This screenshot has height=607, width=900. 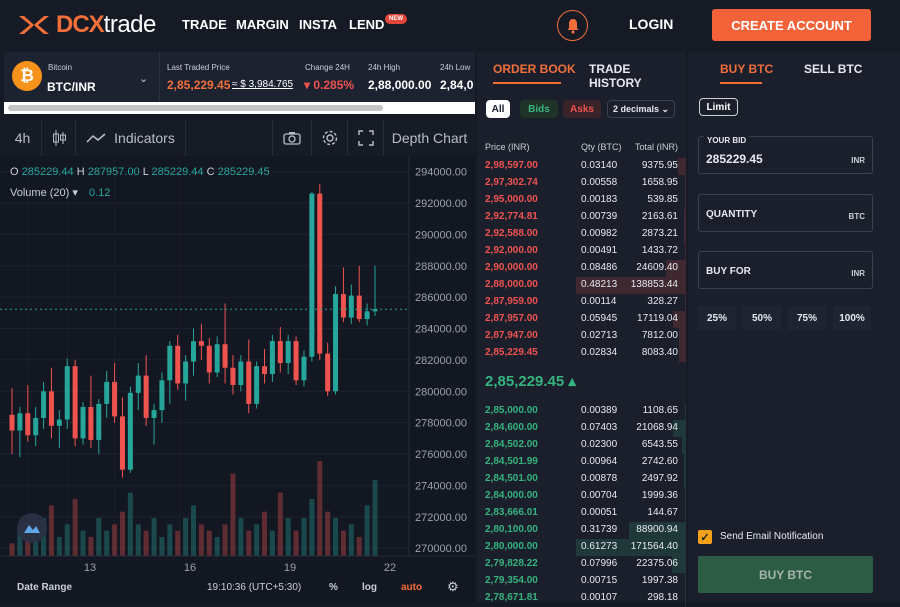 I want to click on notification-bell-icon, so click(x=572, y=25).